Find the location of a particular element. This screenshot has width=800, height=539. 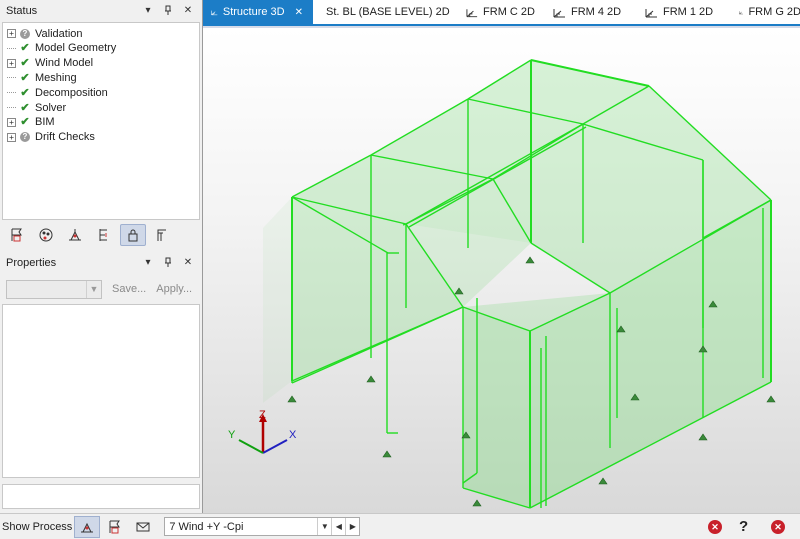

status-item-label: Meshing is located at coordinates (56, 77).